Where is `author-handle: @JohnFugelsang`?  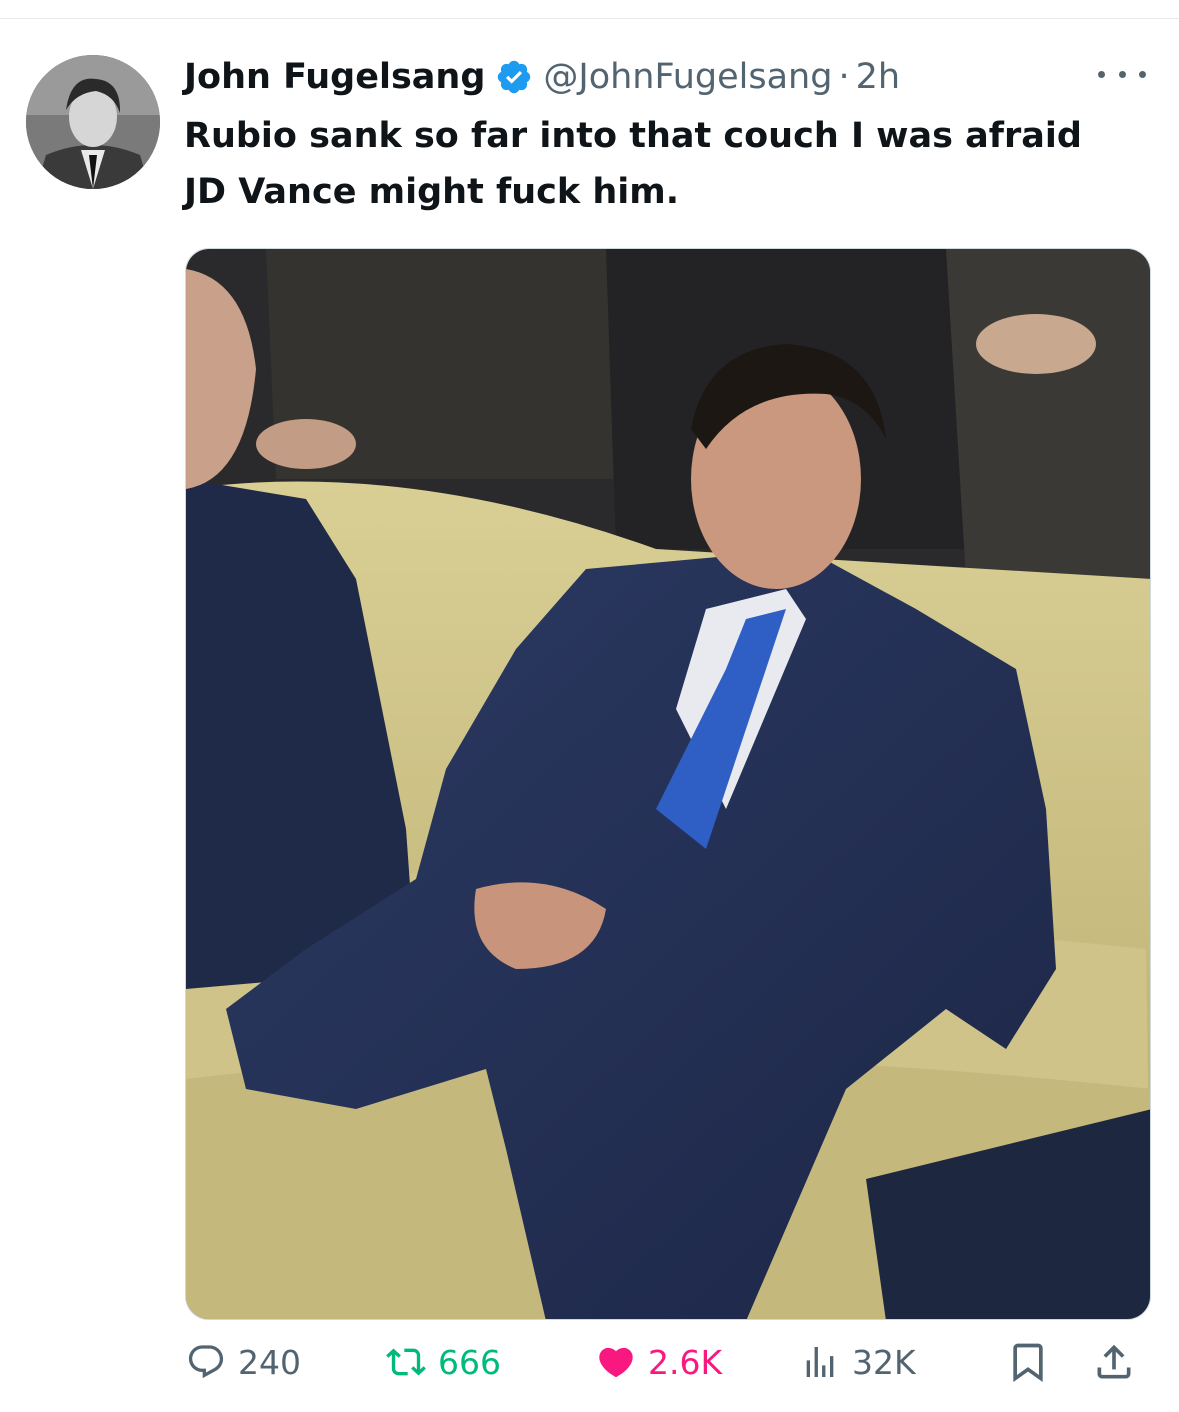 author-handle: @JohnFugelsang is located at coordinates (687, 77).